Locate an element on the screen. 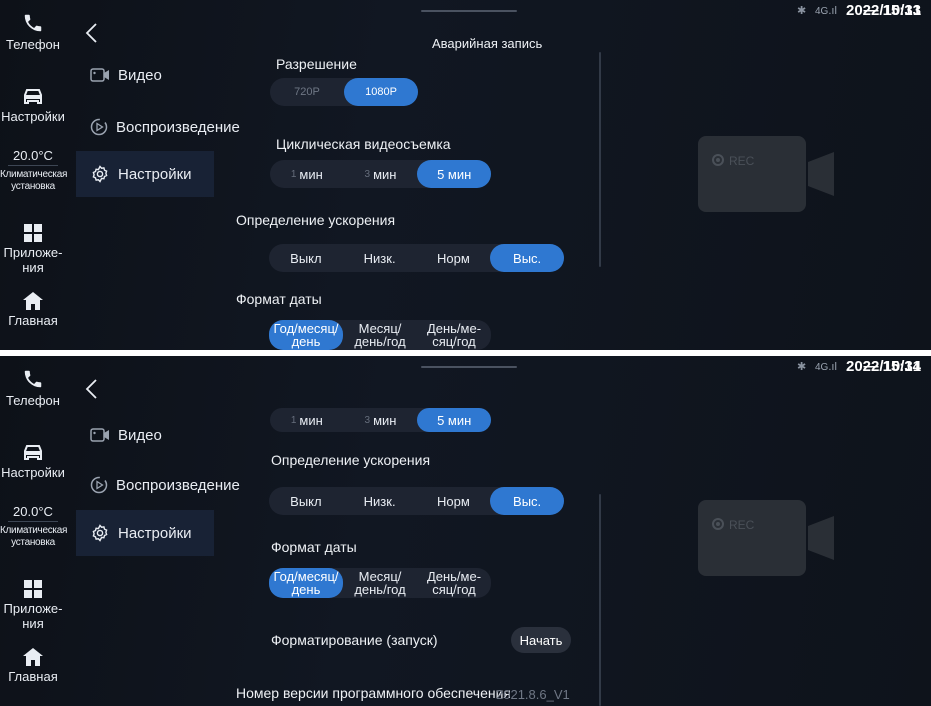  rec-label: REC is located at coordinates (742, 525).